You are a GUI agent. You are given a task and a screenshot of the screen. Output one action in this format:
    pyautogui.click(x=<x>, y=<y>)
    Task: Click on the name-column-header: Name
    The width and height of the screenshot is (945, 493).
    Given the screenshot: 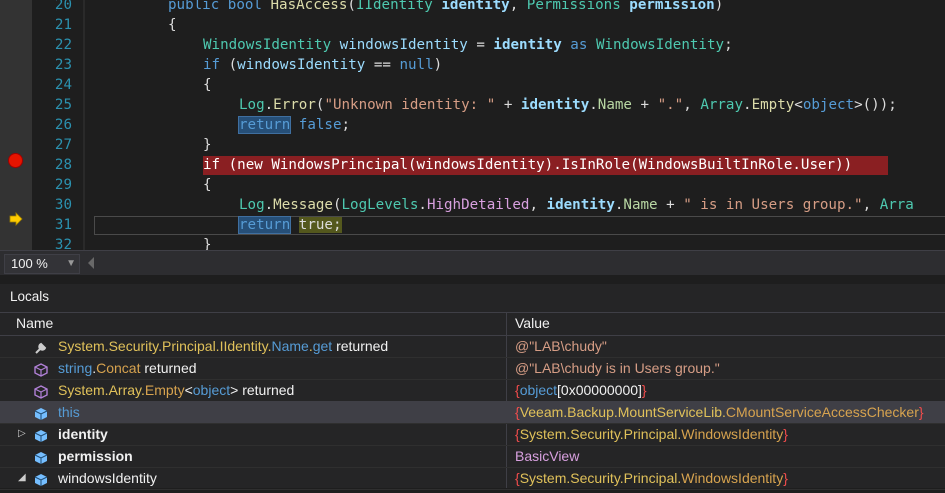 What is the action you would take?
    pyautogui.click(x=34, y=323)
    